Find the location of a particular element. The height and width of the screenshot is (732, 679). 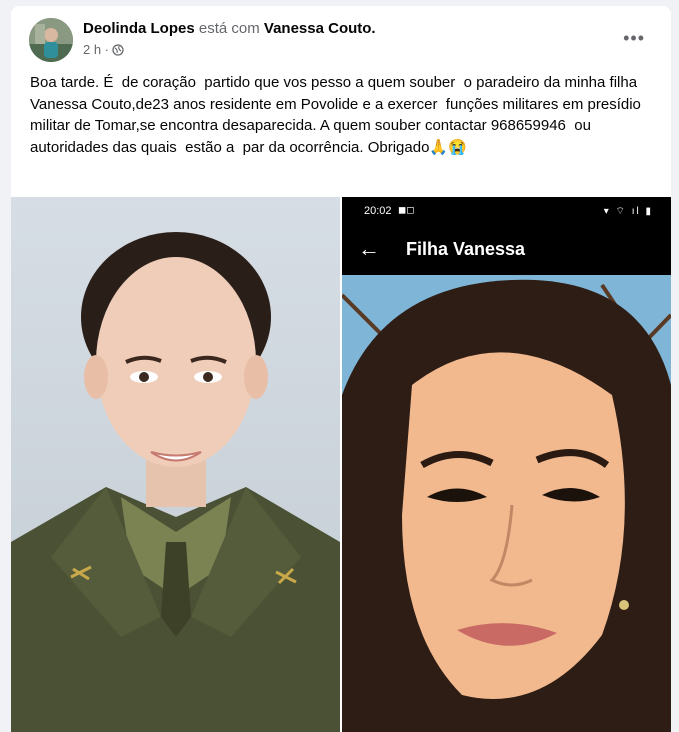

notification-icons: ◼◻ is located at coordinates (406, 210).